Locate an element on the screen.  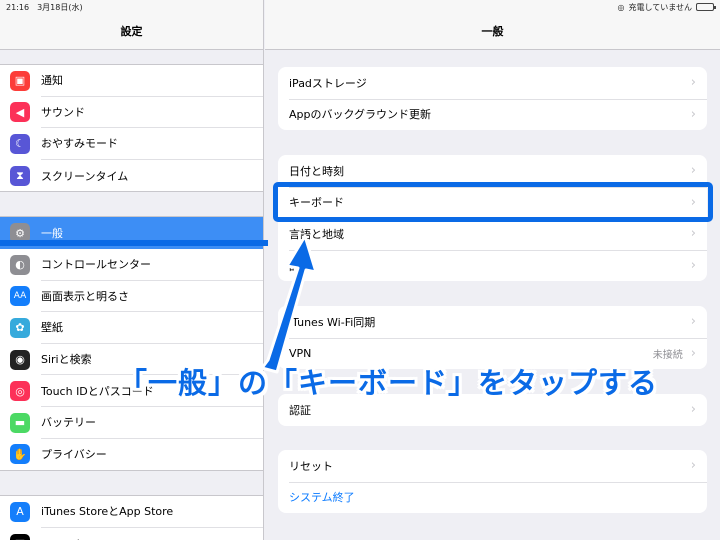
status-bar: 21:16 3月18日(水) ◎ 充電していません is located at coordinates (360, 7).